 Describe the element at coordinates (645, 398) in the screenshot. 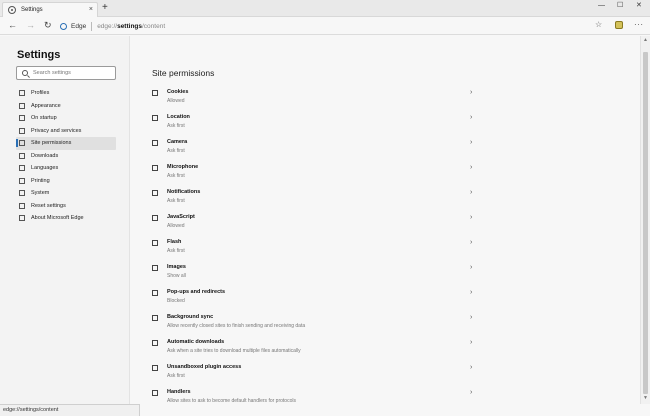

I see `scroll-down-icon: ▼` at that location.